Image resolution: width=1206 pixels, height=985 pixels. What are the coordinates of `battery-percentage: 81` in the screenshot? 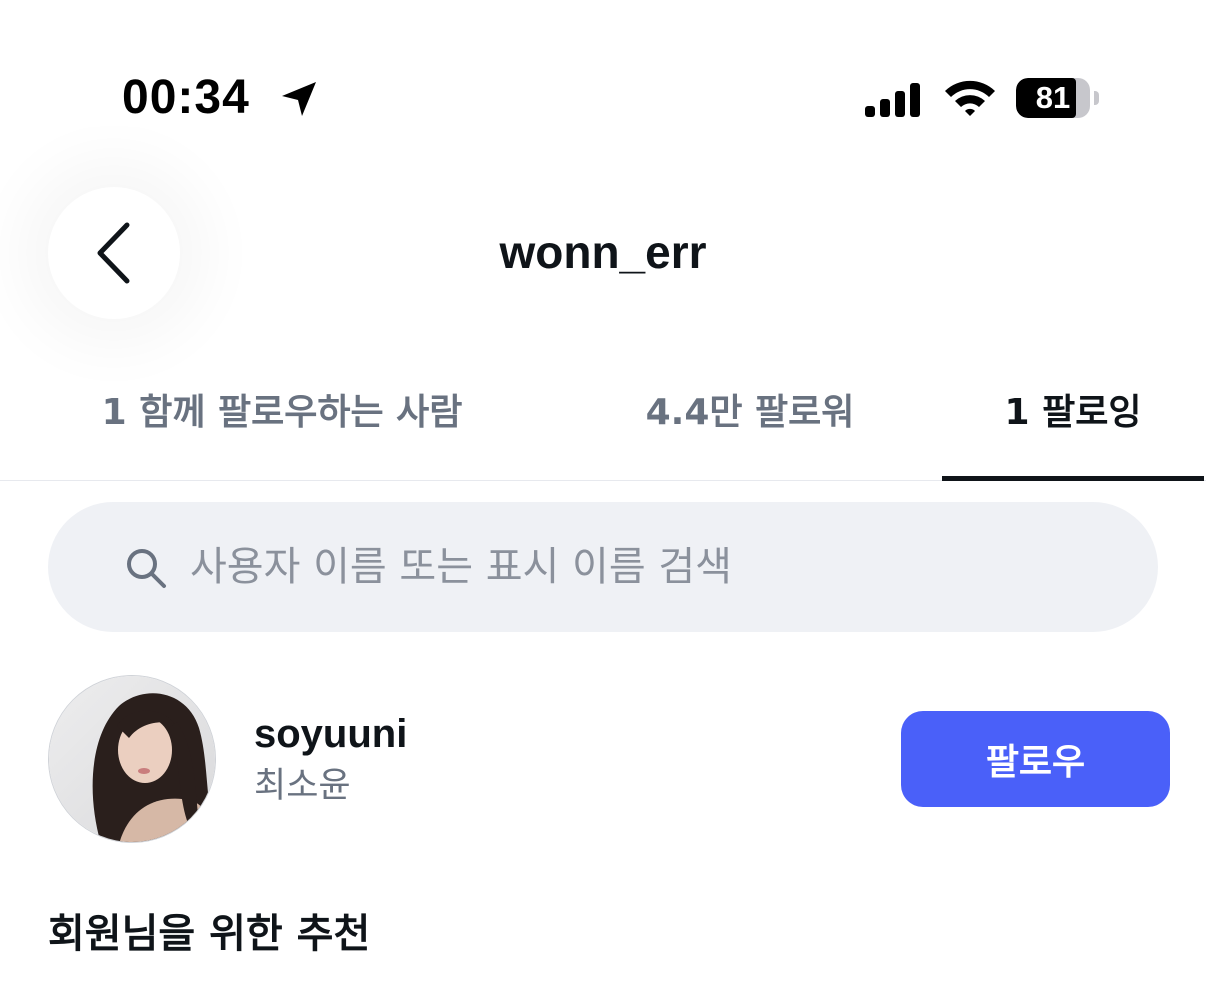 It's located at (1053, 97).